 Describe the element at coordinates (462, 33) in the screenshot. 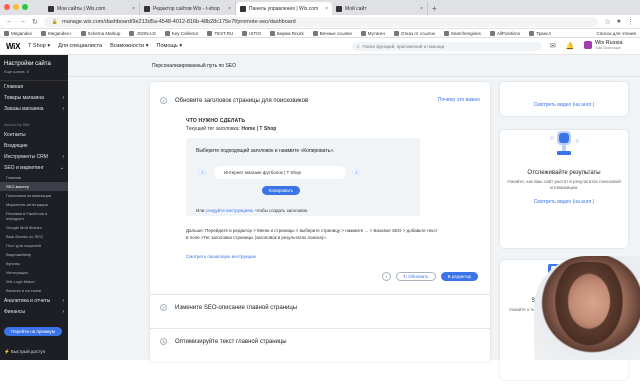

I see `bookmark-item: Searchengines` at that location.